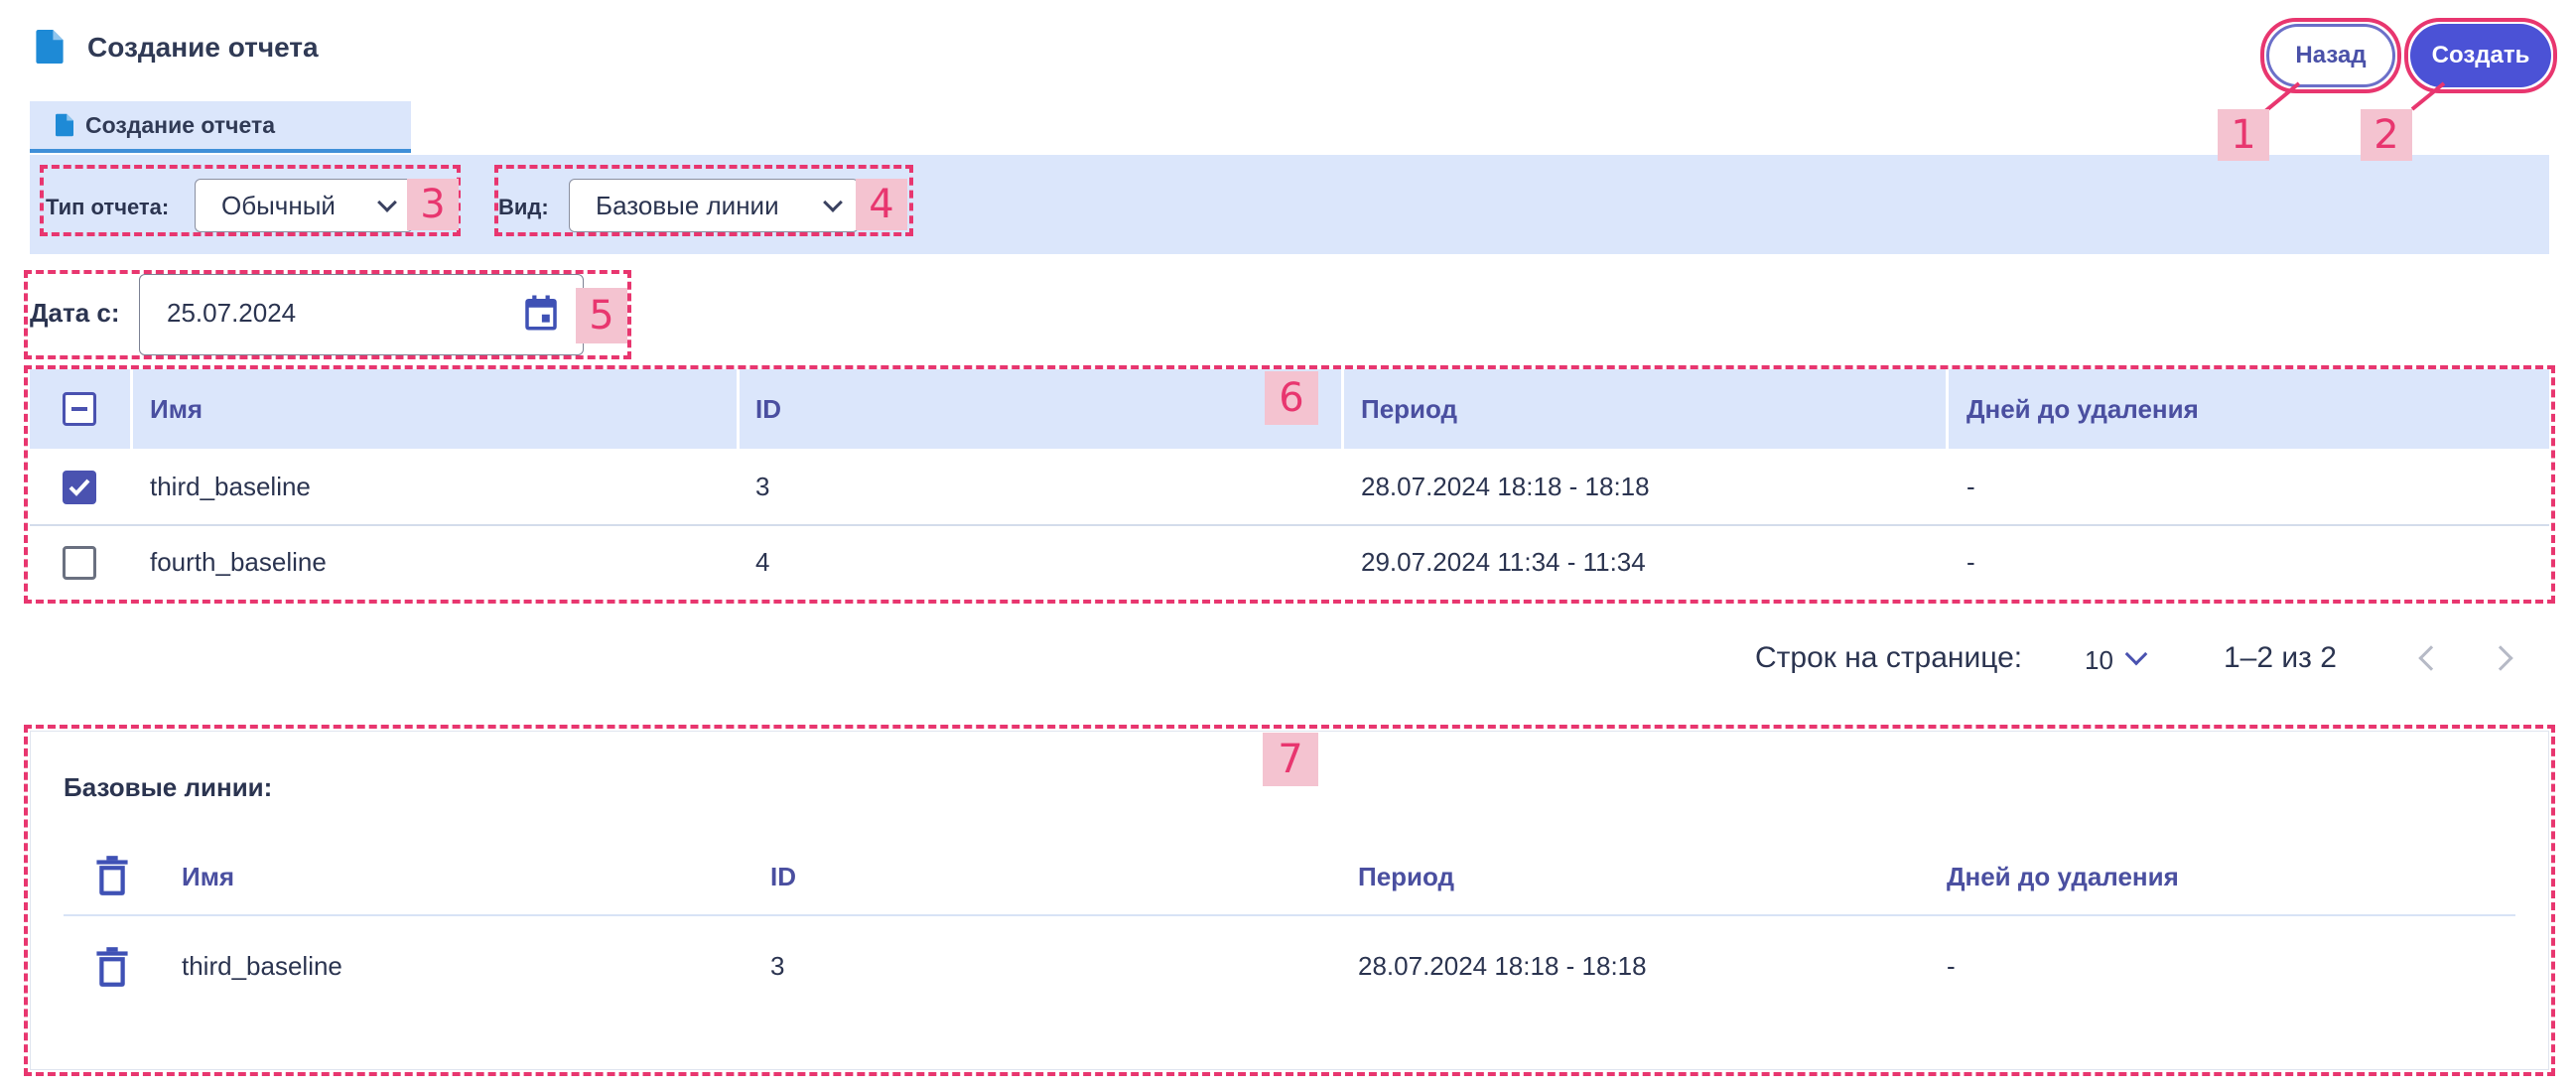 The height and width of the screenshot is (1089, 2576). Describe the element at coordinates (2330, 55) in the screenshot. I see `annotation-highlight-back` at that location.